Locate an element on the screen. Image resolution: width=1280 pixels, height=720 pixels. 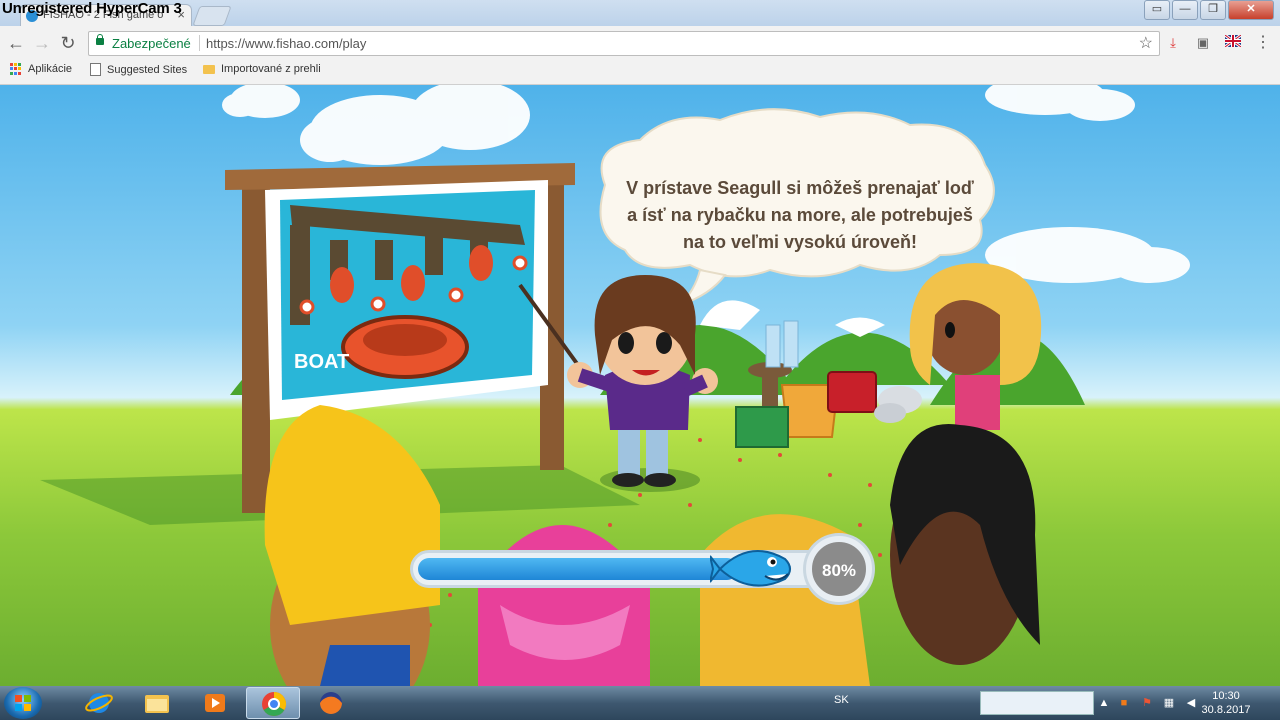
back-arrow-icon: ← is located at coordinates (16, 43).